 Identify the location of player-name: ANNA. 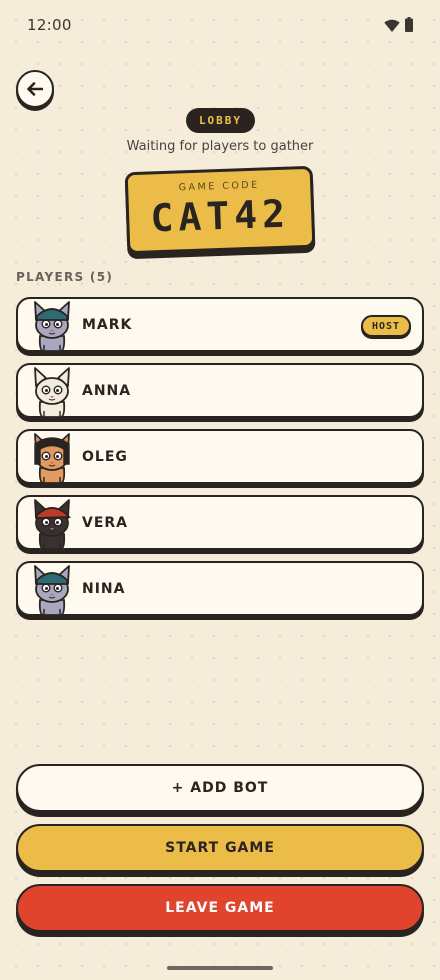
(107, 390).